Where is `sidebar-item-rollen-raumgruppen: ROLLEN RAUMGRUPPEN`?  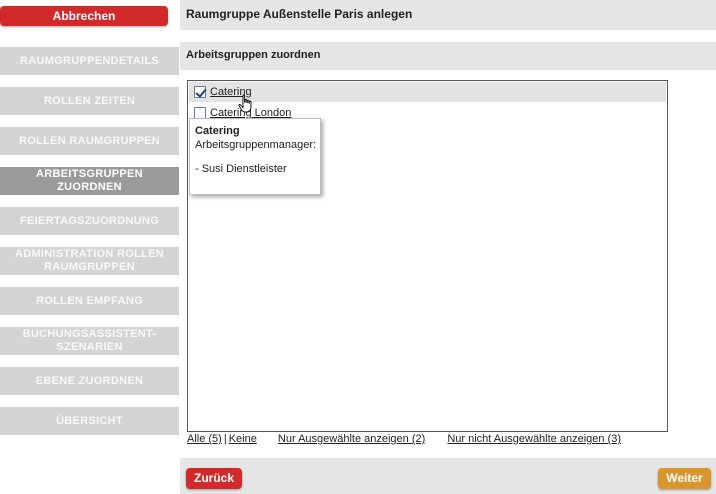 sidebar-item-rollen-raumgruppen: ROLLEN RAUMGRUPPEN is located at coordinates (89, 141).